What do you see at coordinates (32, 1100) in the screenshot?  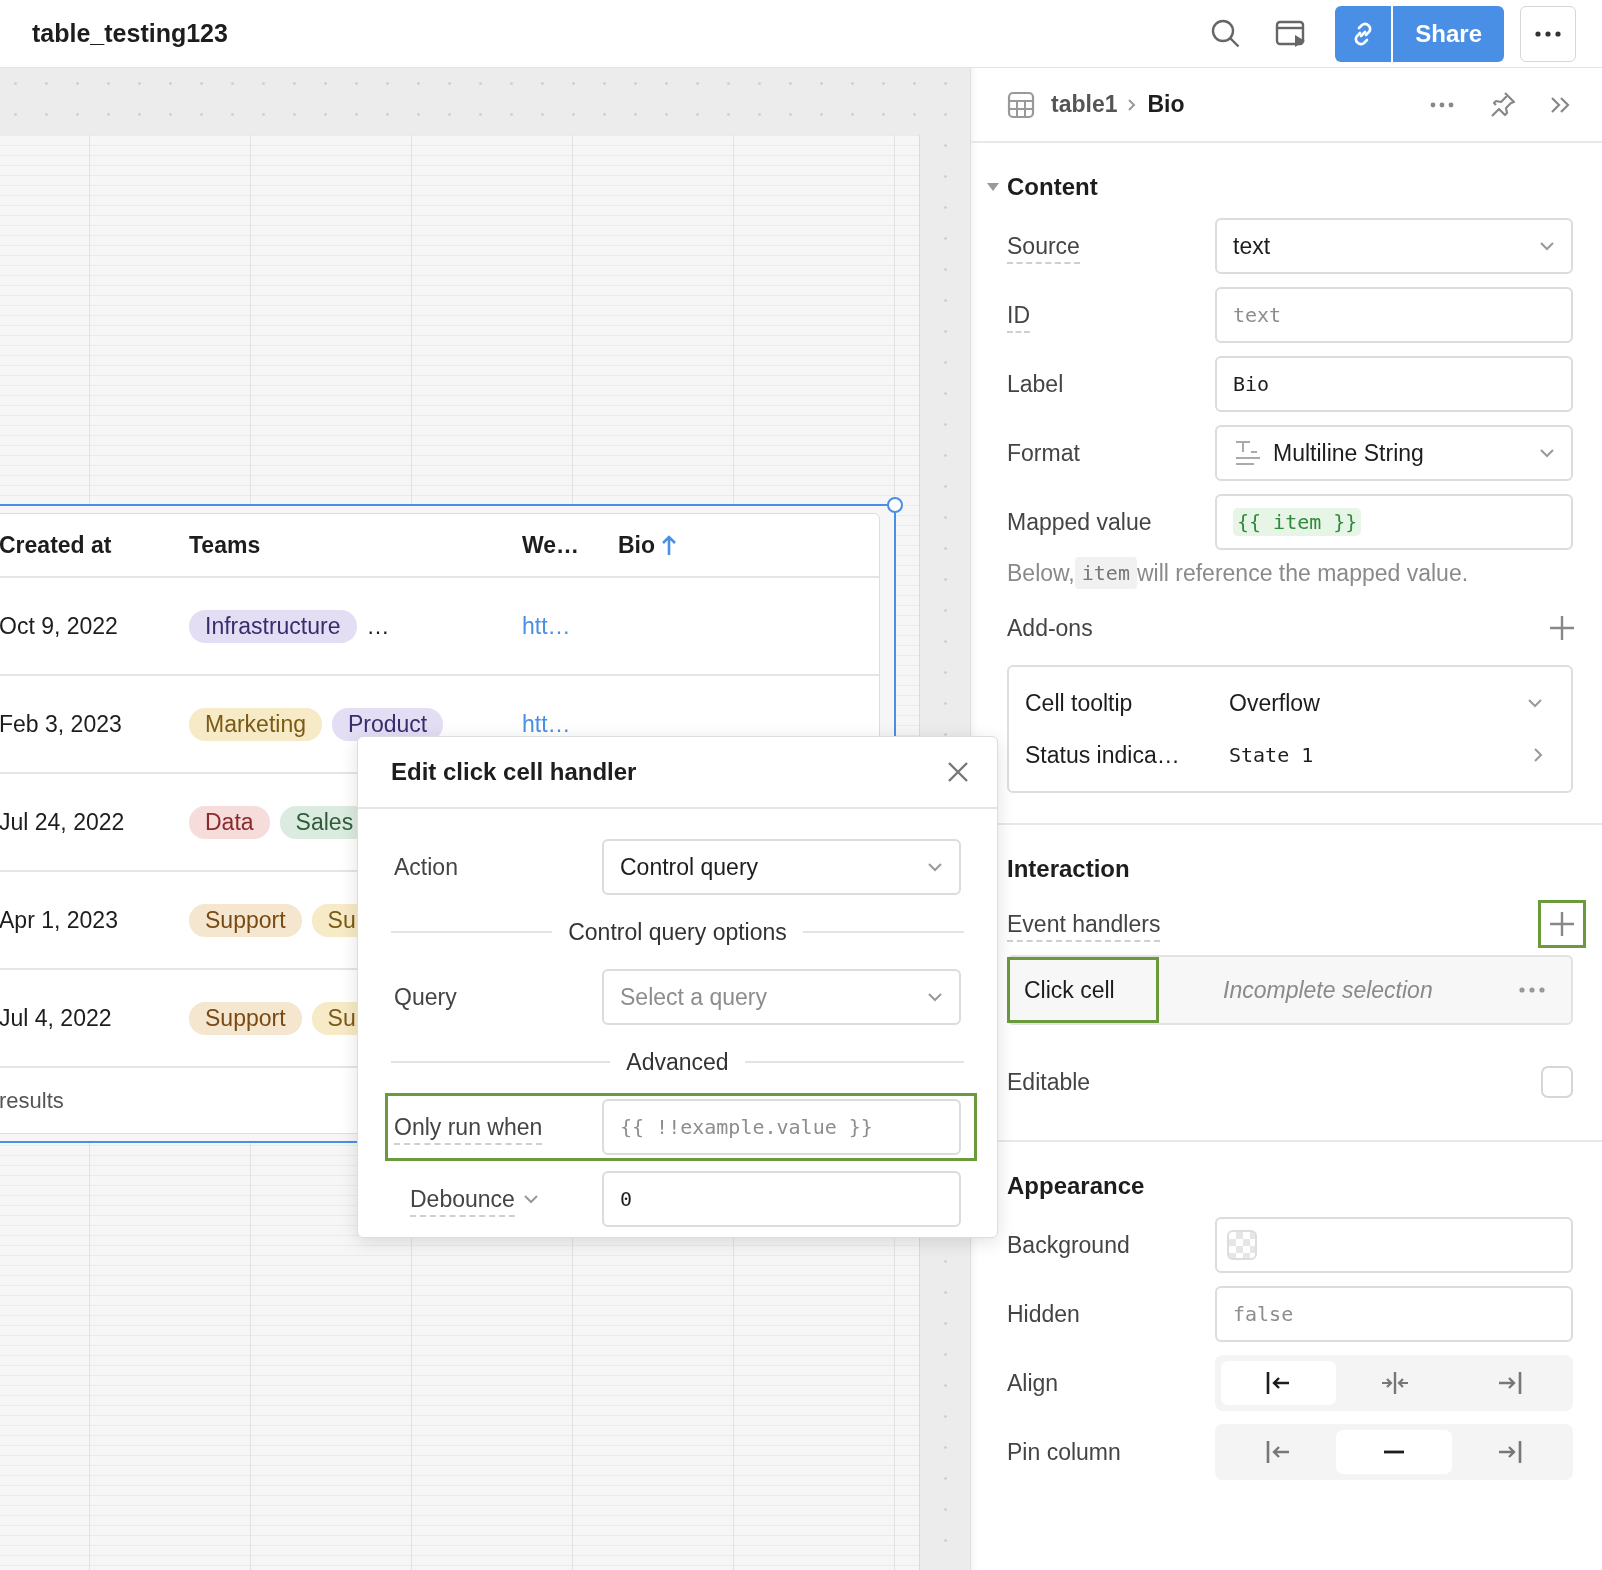 I see `results-text: results` at bounding box center [32, 1100].